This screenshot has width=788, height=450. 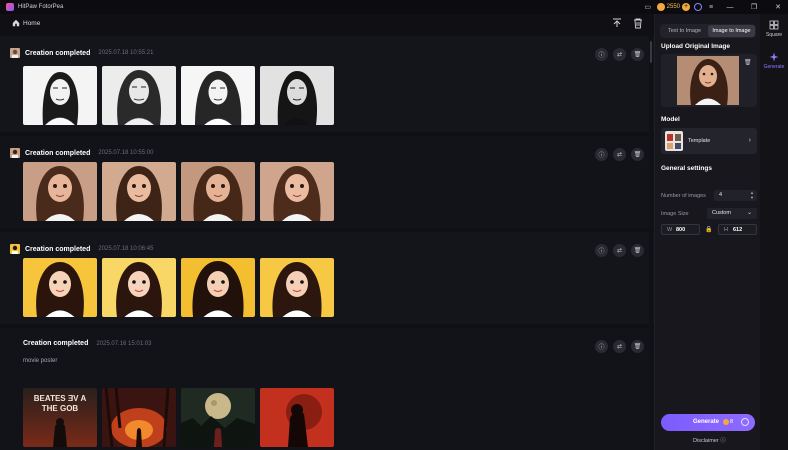 What do you see at coordinates (749, 140) in the screenshot?
I see `chevron-right-icon: ›` at bounding box center [749, 140].